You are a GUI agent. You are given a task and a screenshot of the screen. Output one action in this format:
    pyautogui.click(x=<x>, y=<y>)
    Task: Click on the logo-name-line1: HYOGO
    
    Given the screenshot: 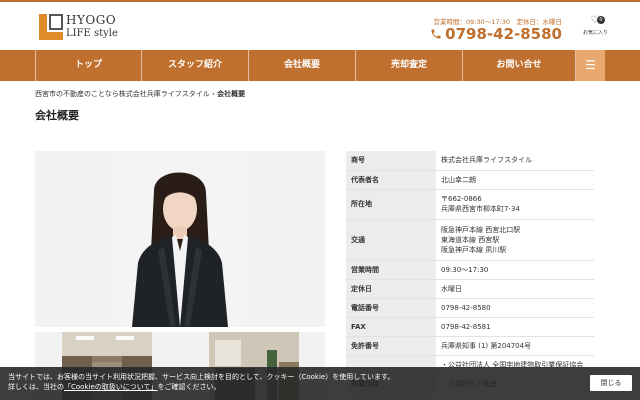 What is the action you would take?
    pyautogui.click(x=91, y=20)
    